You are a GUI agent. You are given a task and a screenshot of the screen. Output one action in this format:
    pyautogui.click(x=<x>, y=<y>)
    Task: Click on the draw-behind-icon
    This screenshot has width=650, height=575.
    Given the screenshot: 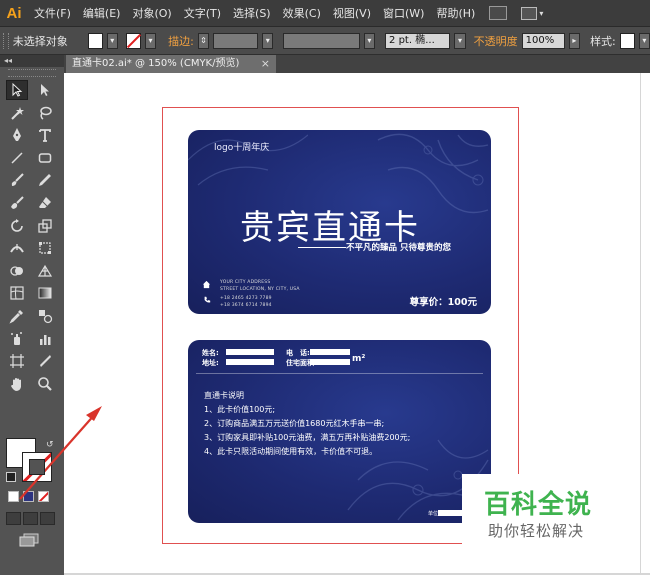 What is the action you would take?
    pyautogui.click(x=30, y=518)
    